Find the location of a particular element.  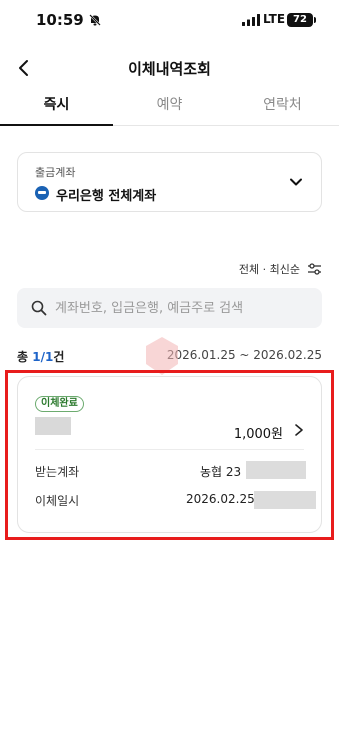

sort-filter: 전체 · 최신순 is located at coordinates (262, 269).